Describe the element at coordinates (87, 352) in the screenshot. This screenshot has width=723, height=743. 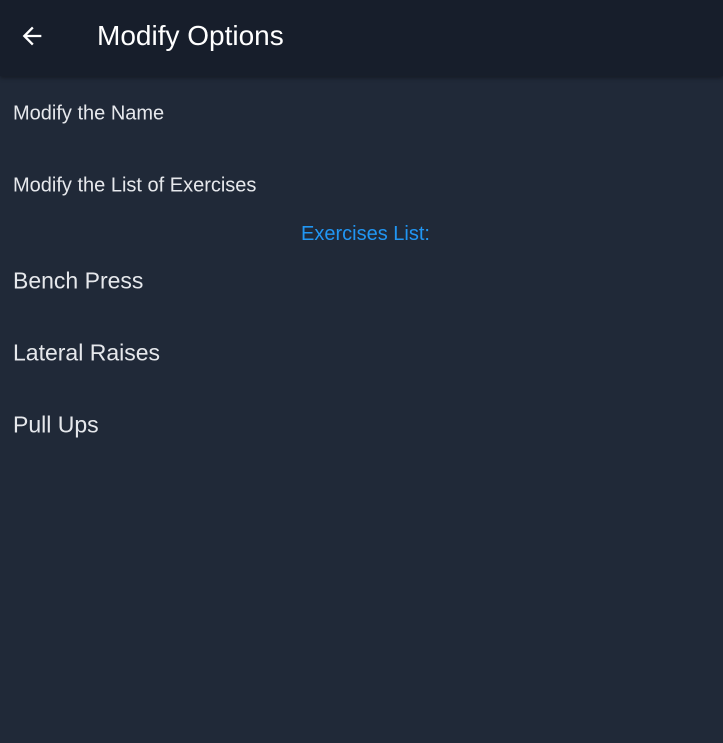
I see `exercise-name: Lateral Raises` at that location.